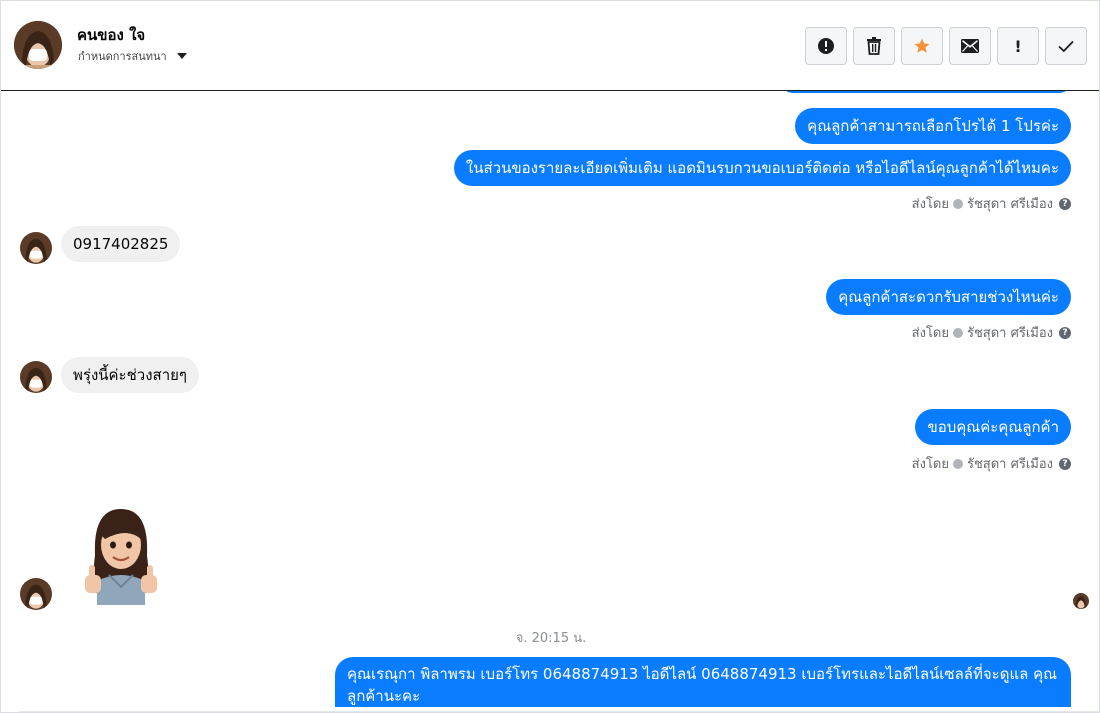  I want to click on contact-avatar, so click(38, 45).